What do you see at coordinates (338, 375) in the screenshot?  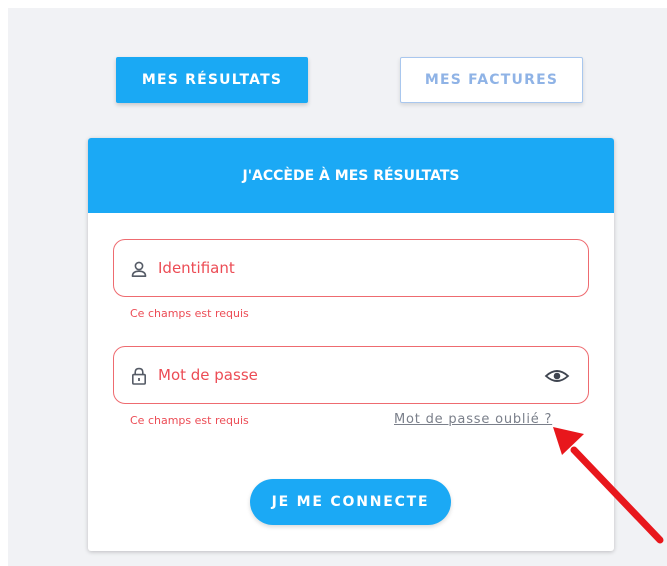 I see `password-input` at bounding box center [338, 375].